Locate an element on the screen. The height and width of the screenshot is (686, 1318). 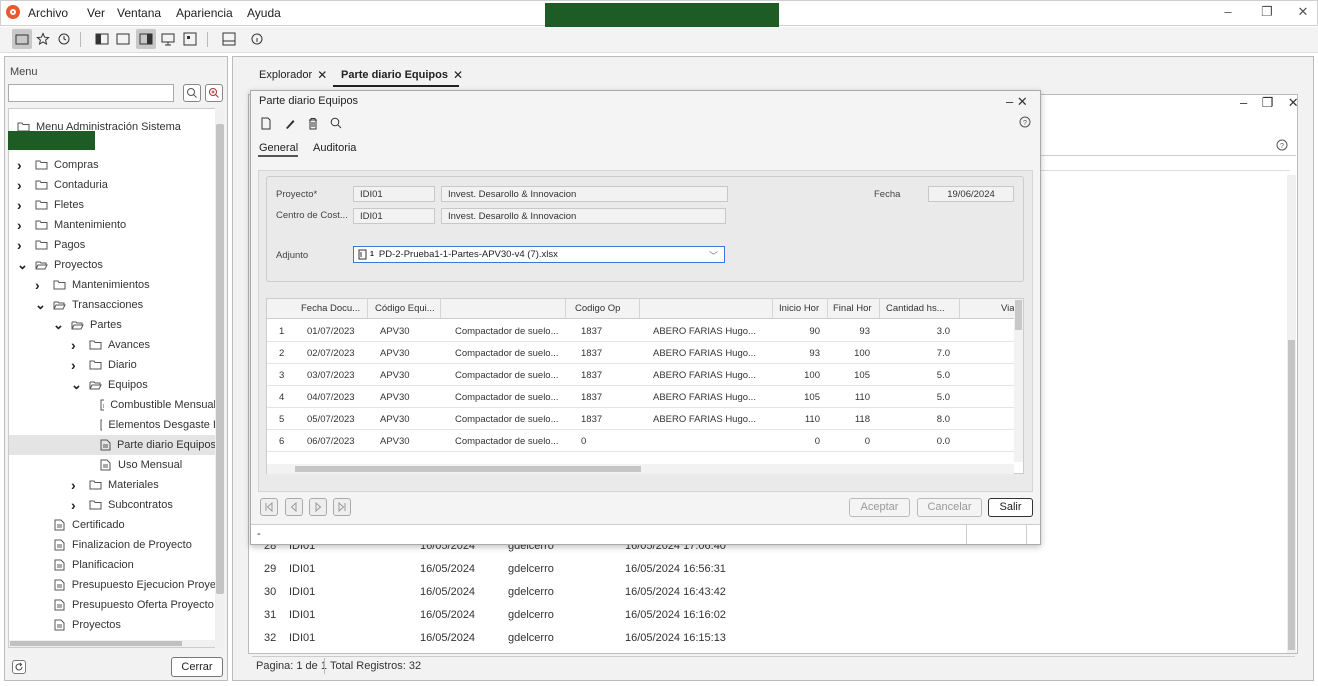
menu-ayuda: Ayuda is located at coordinates (264, 13).